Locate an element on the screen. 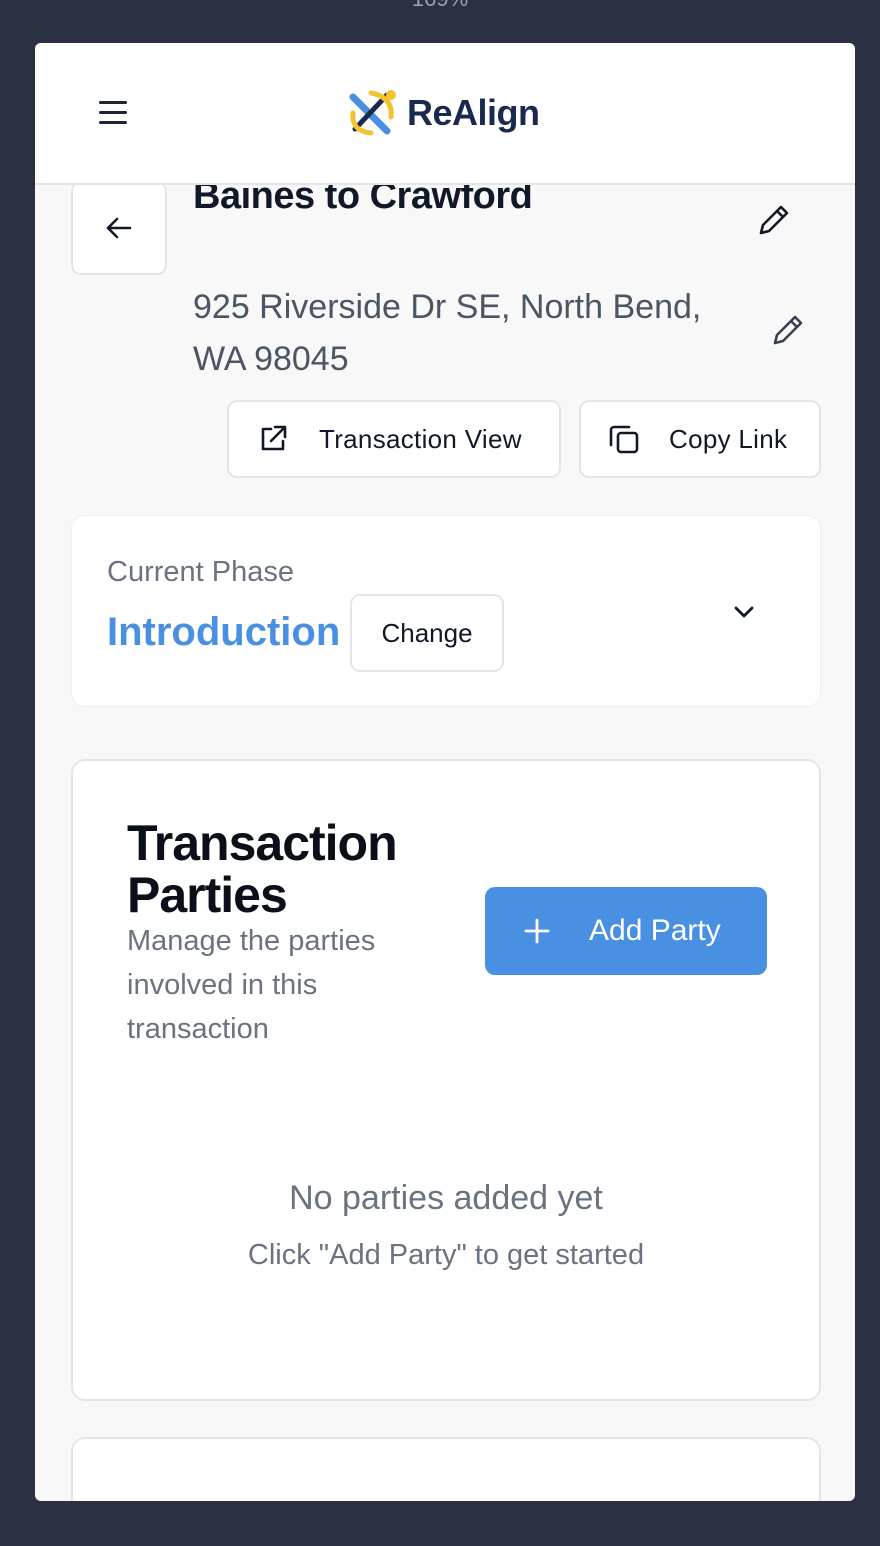 This screenshot has height=1546, width=880. top-navbar: ReAlign is located at coordinates (445, 114).